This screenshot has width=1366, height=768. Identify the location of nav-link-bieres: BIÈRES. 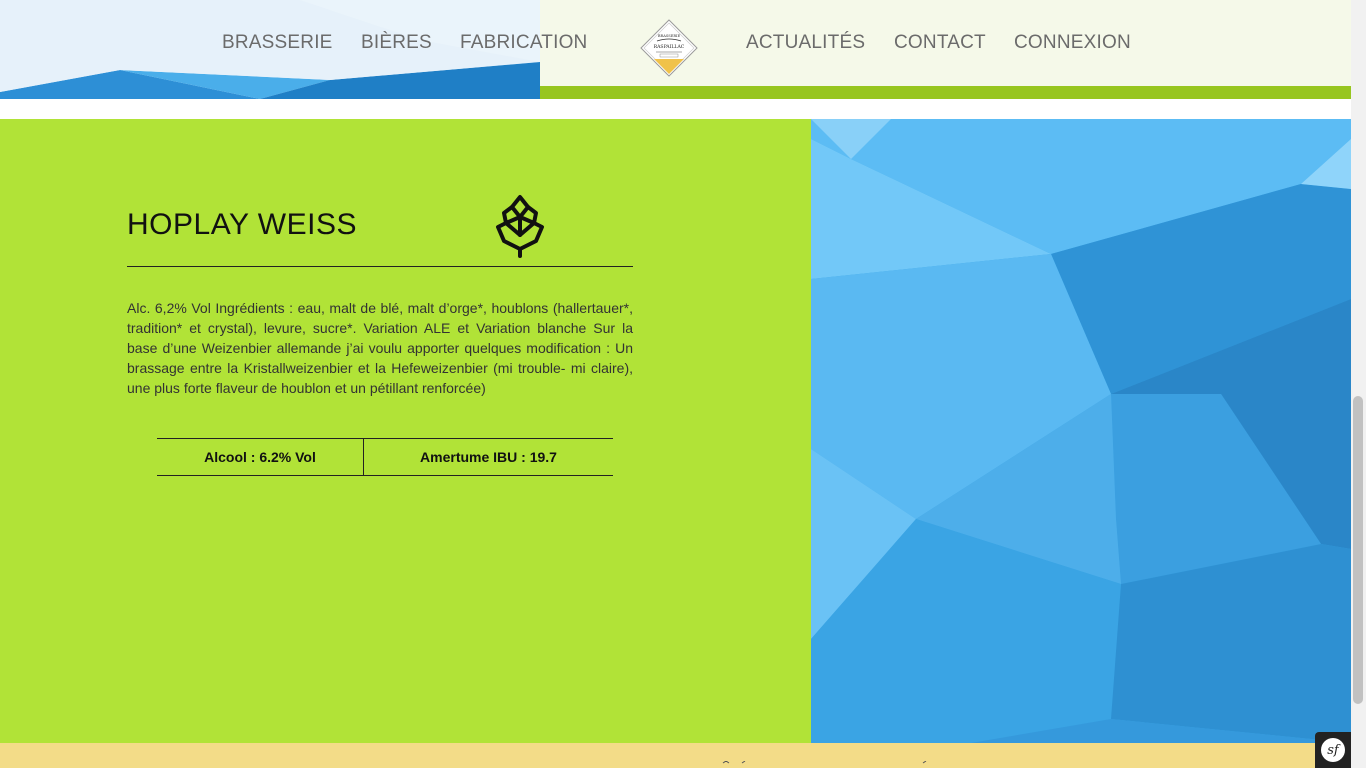
(396, 43).